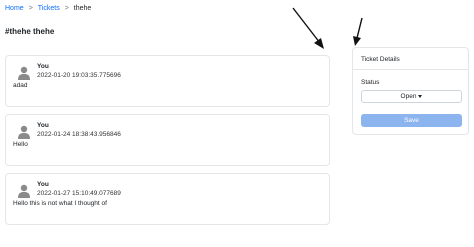  Describe the element at coordinates (30, 31) in the screenshot. I see `page-title: #thehe thehe` at that location.